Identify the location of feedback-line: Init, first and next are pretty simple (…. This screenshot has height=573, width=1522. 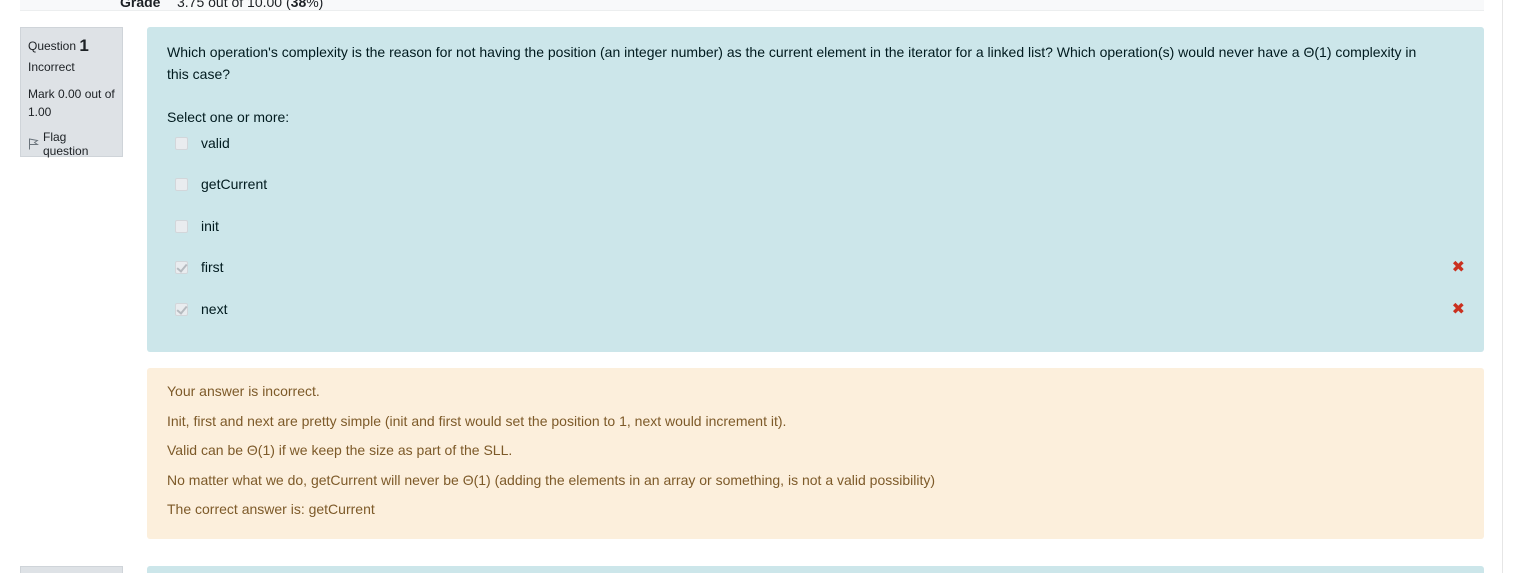
(477, 420).